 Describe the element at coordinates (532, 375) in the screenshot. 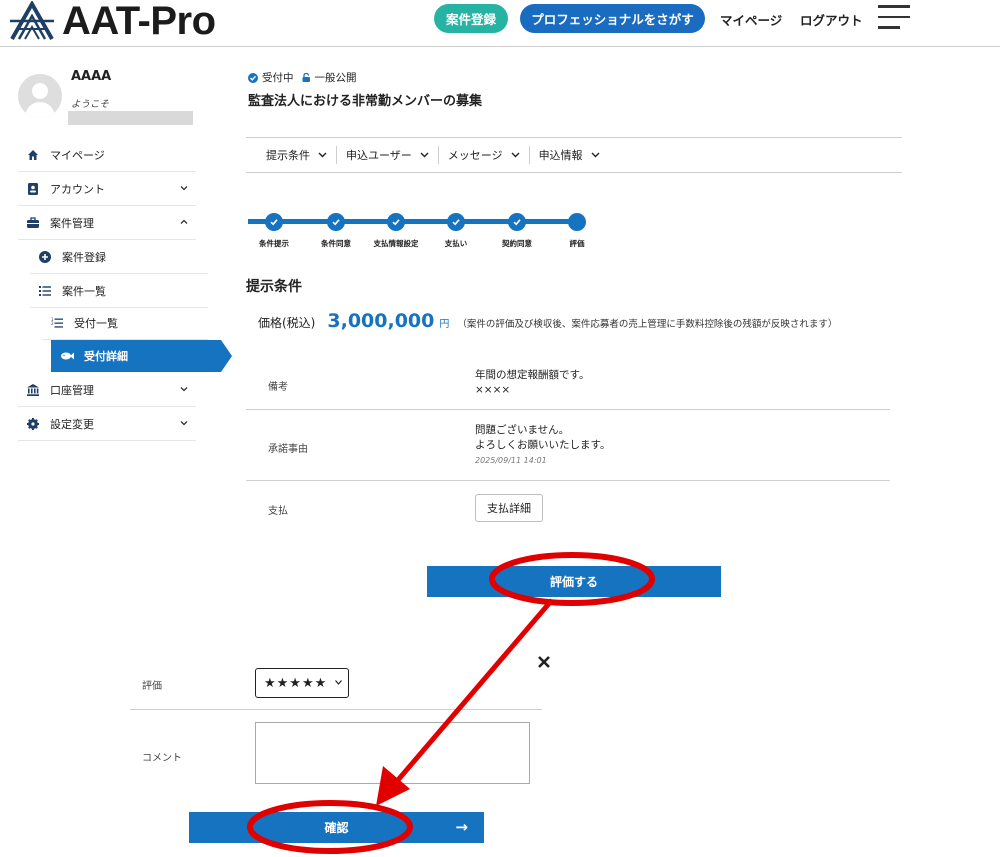

I see `note-line: 年間の想定報酬額です。` at that location.